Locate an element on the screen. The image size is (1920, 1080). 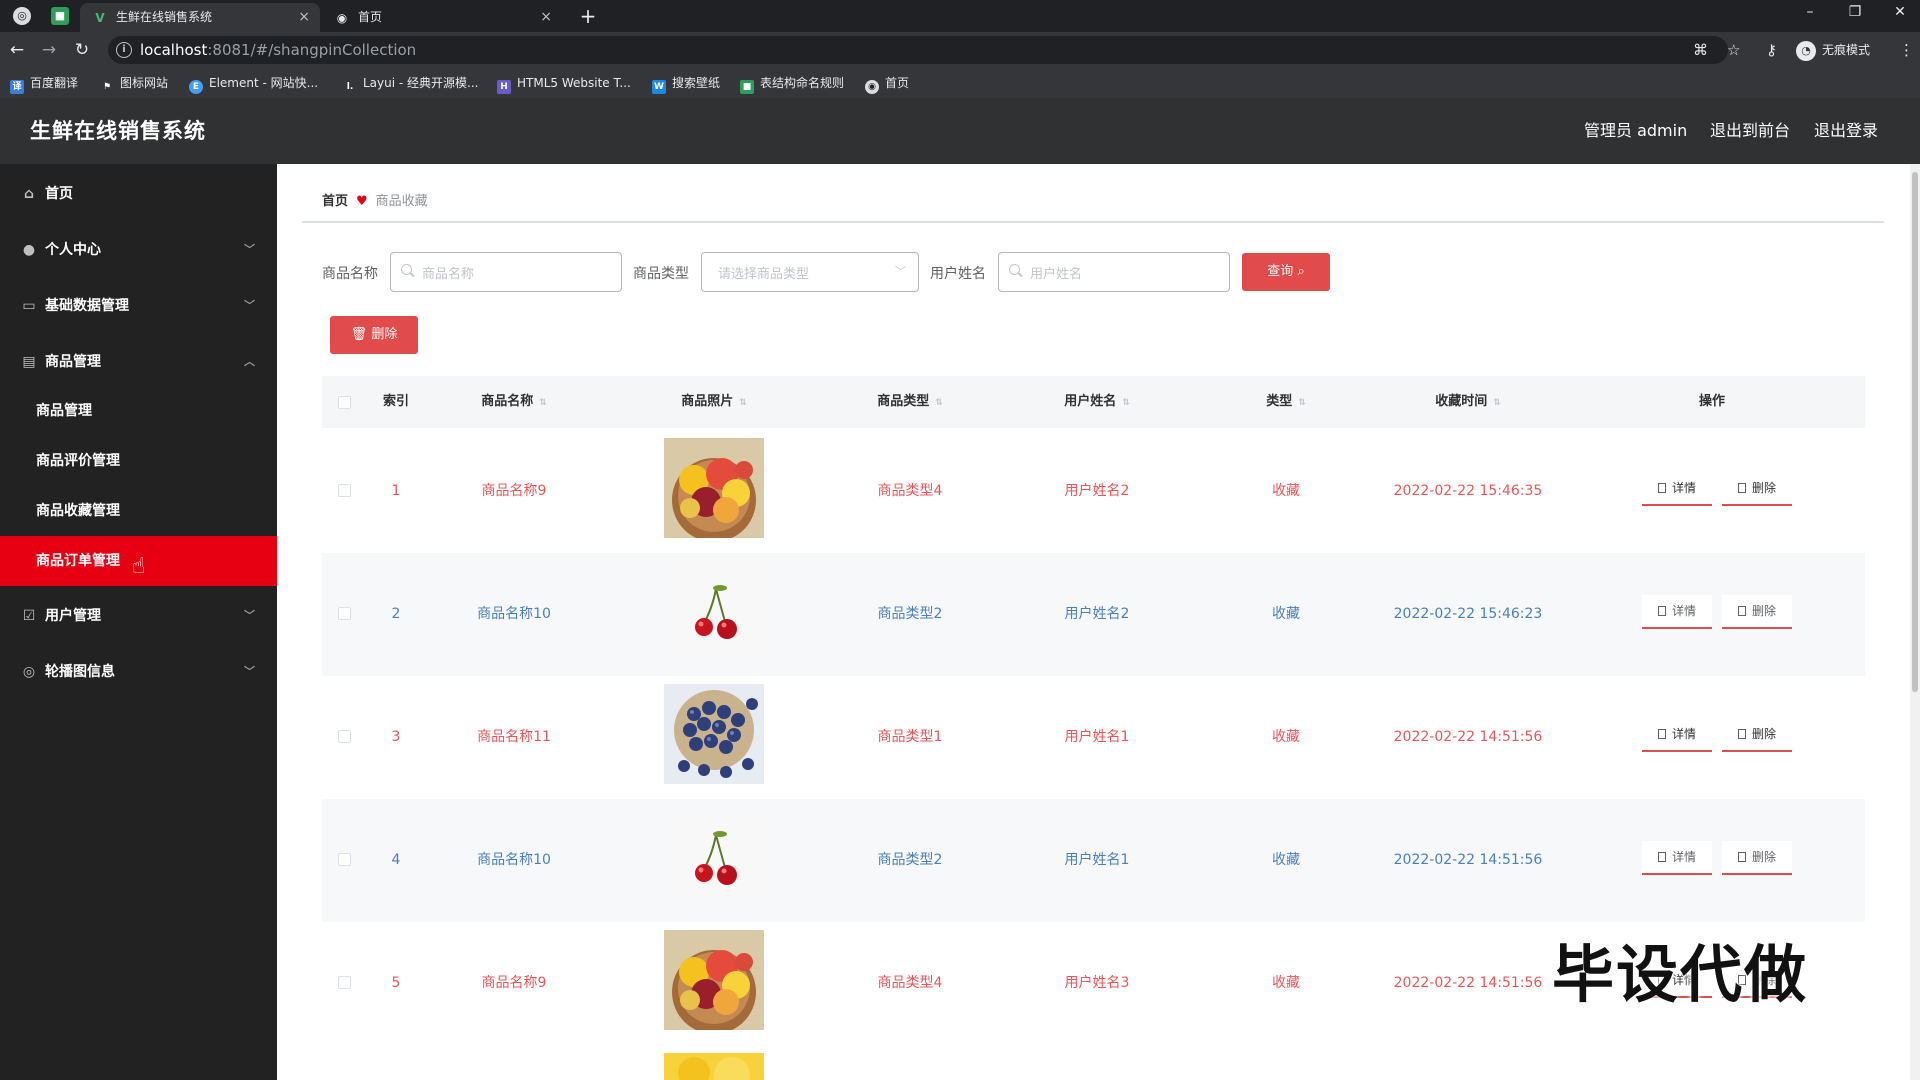
incognito-indicator: ◔ 无痕模式 is located at coordinates (1833, 50).